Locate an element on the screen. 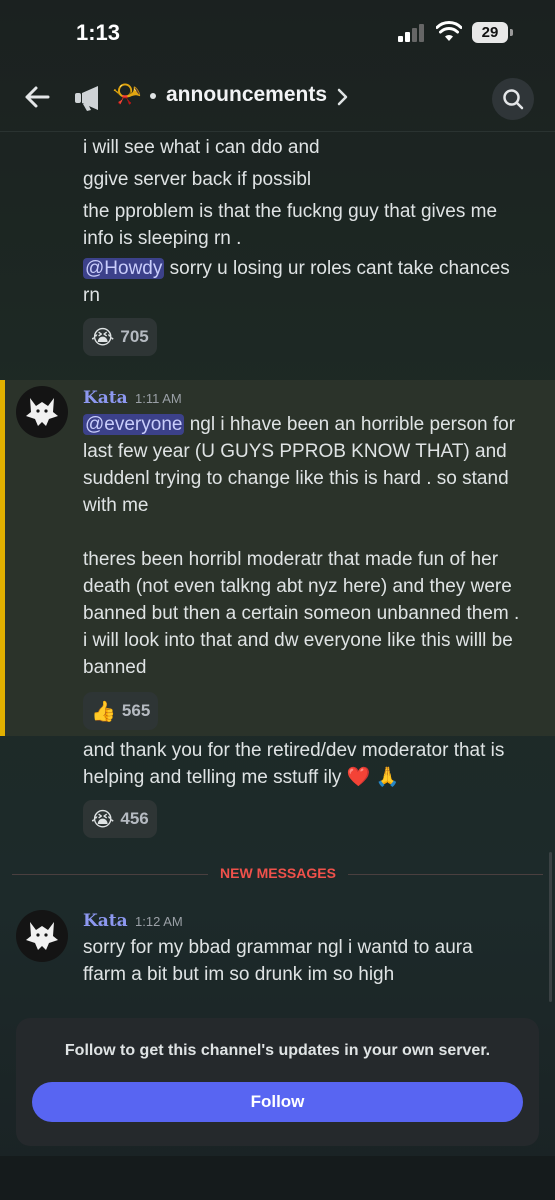 This screenshot has height=1200, width=555. chevron-right-icon is located at coordinates (343, 97).